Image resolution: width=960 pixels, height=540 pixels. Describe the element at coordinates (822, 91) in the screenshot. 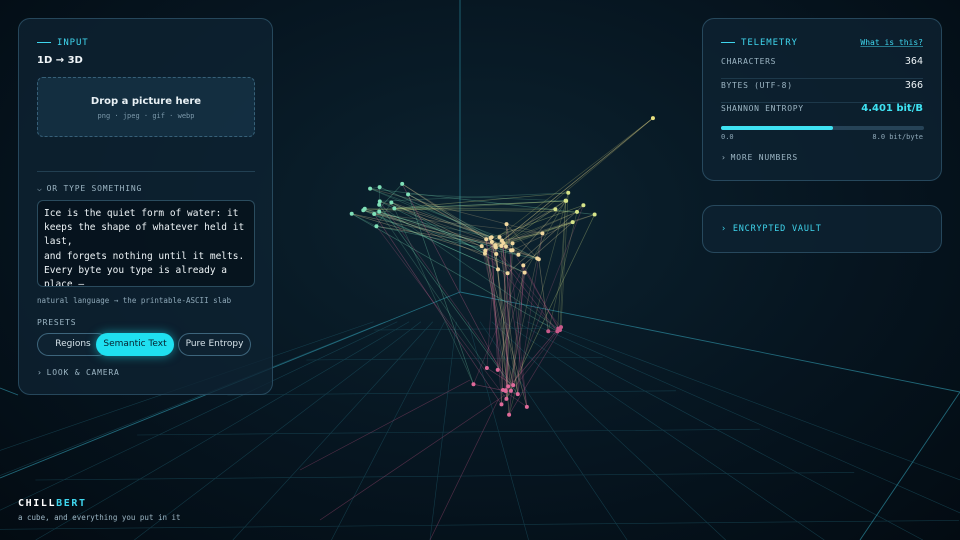

I see `telemetry-row-bytes: BYTES (UTF-8) 366` at that location.